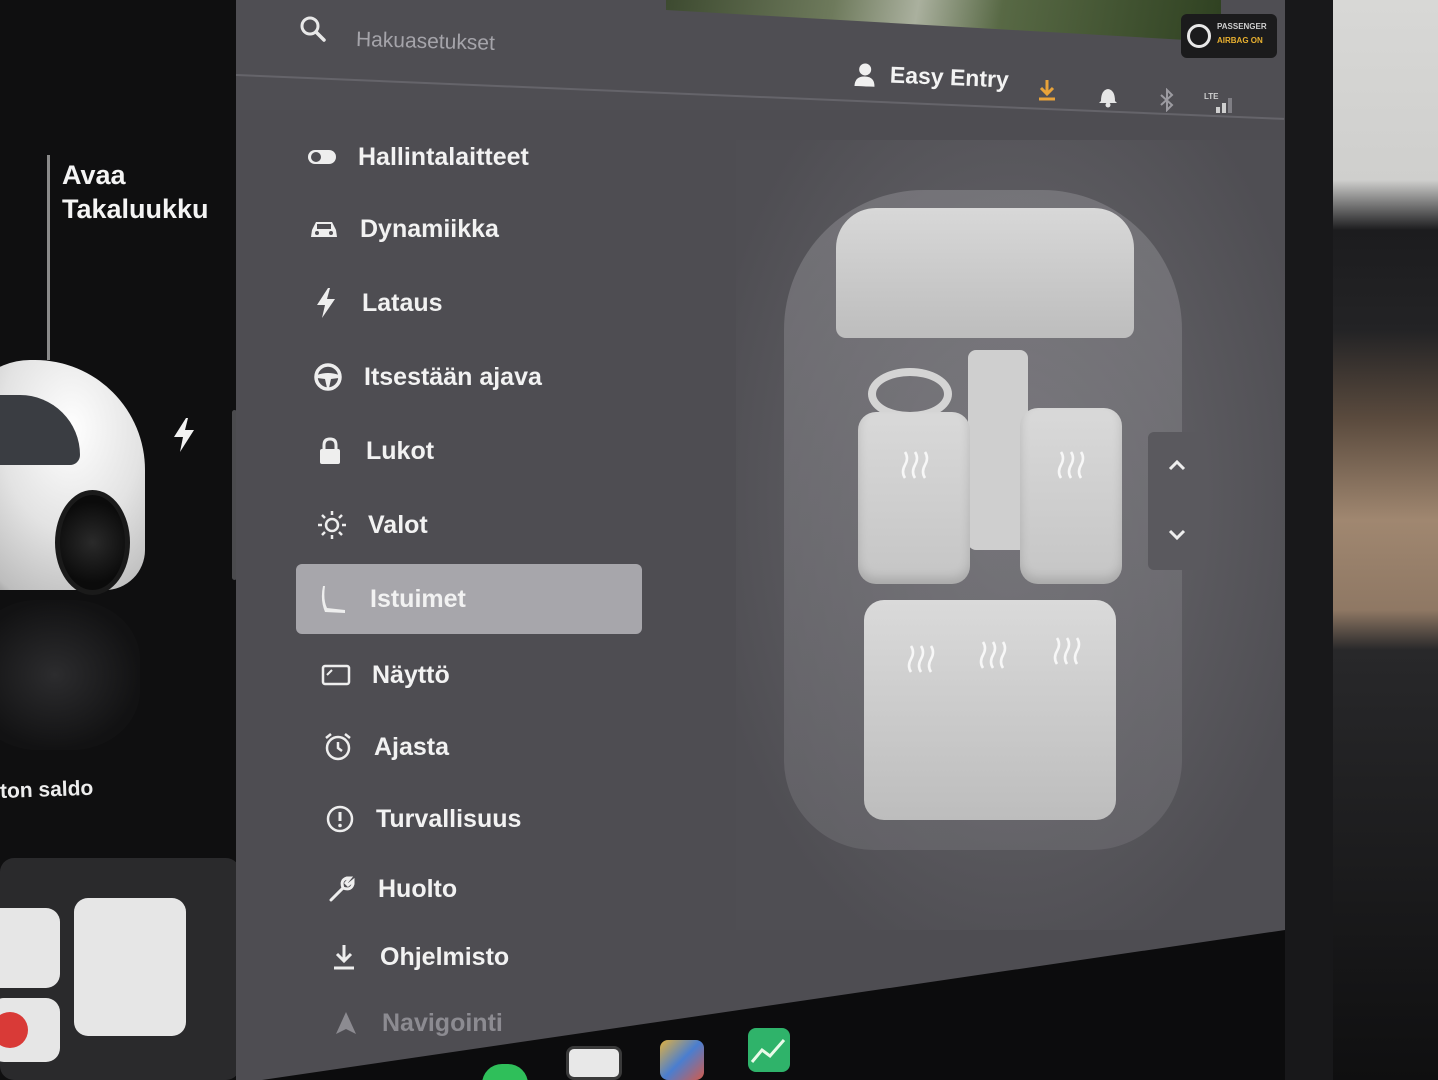  I want to click on airbag-icon, so click(1199, 36).